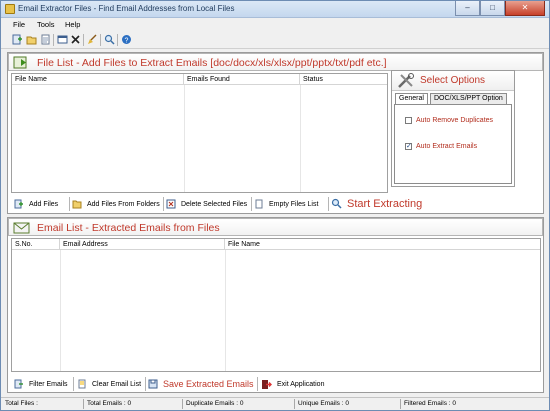 This screenshot has height=411, width=550. I want to click on window-controls: – □ ✕, so click(500, 8).